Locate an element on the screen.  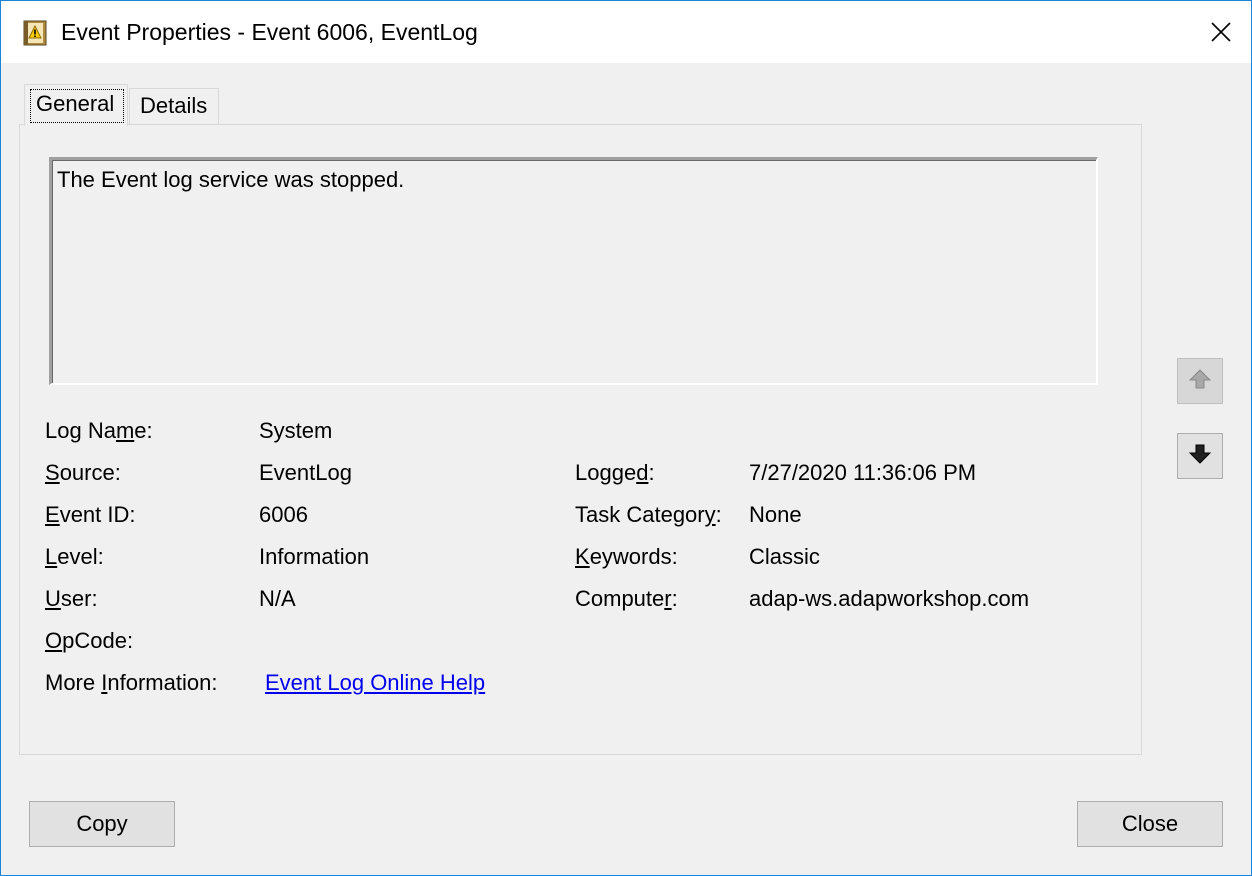
previous-event-button is located at coordinates (1200, 381).